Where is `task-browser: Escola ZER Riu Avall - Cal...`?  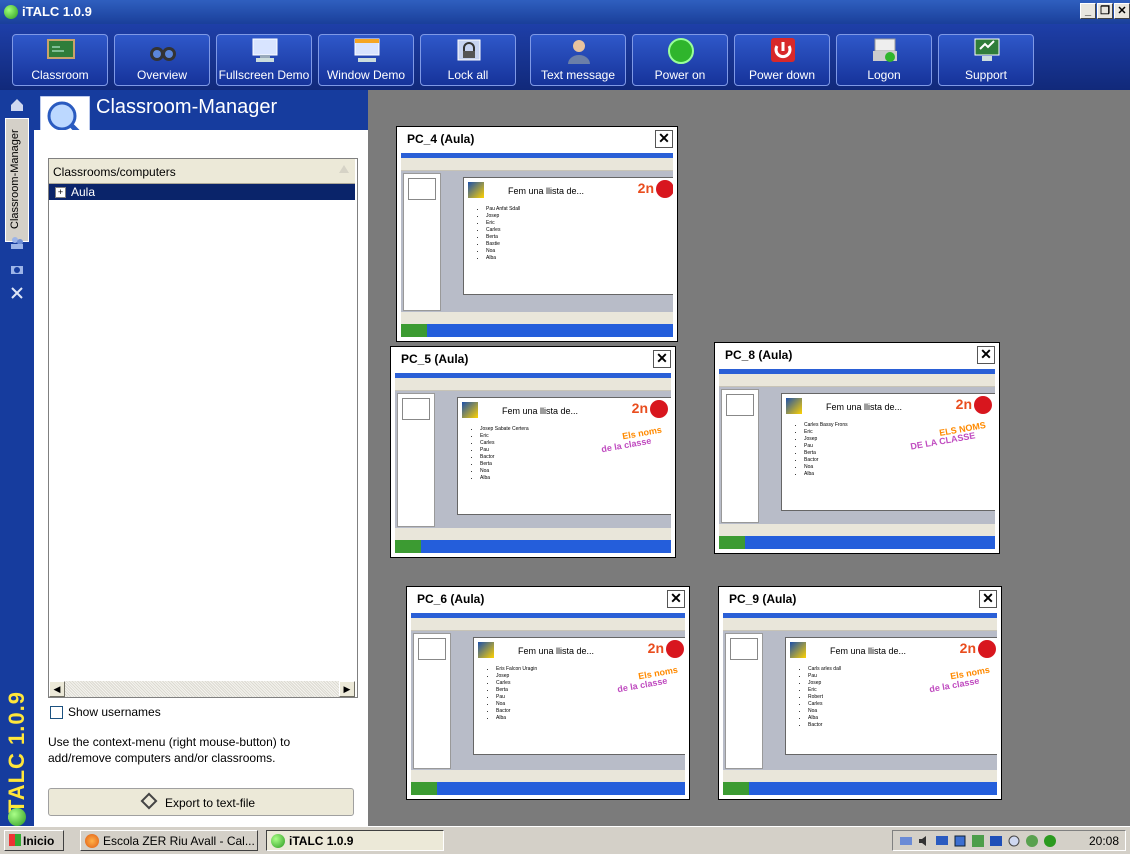
task-browser: Escola ZER Riu Avall - Cal... is located at coordinates (169, 840).